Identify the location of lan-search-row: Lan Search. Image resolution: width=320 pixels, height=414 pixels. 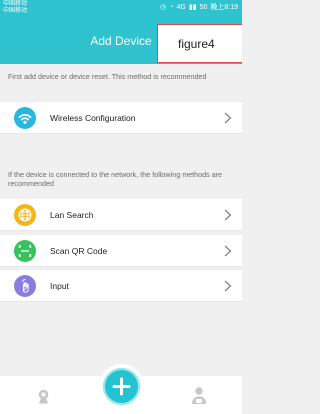
(121, 215).